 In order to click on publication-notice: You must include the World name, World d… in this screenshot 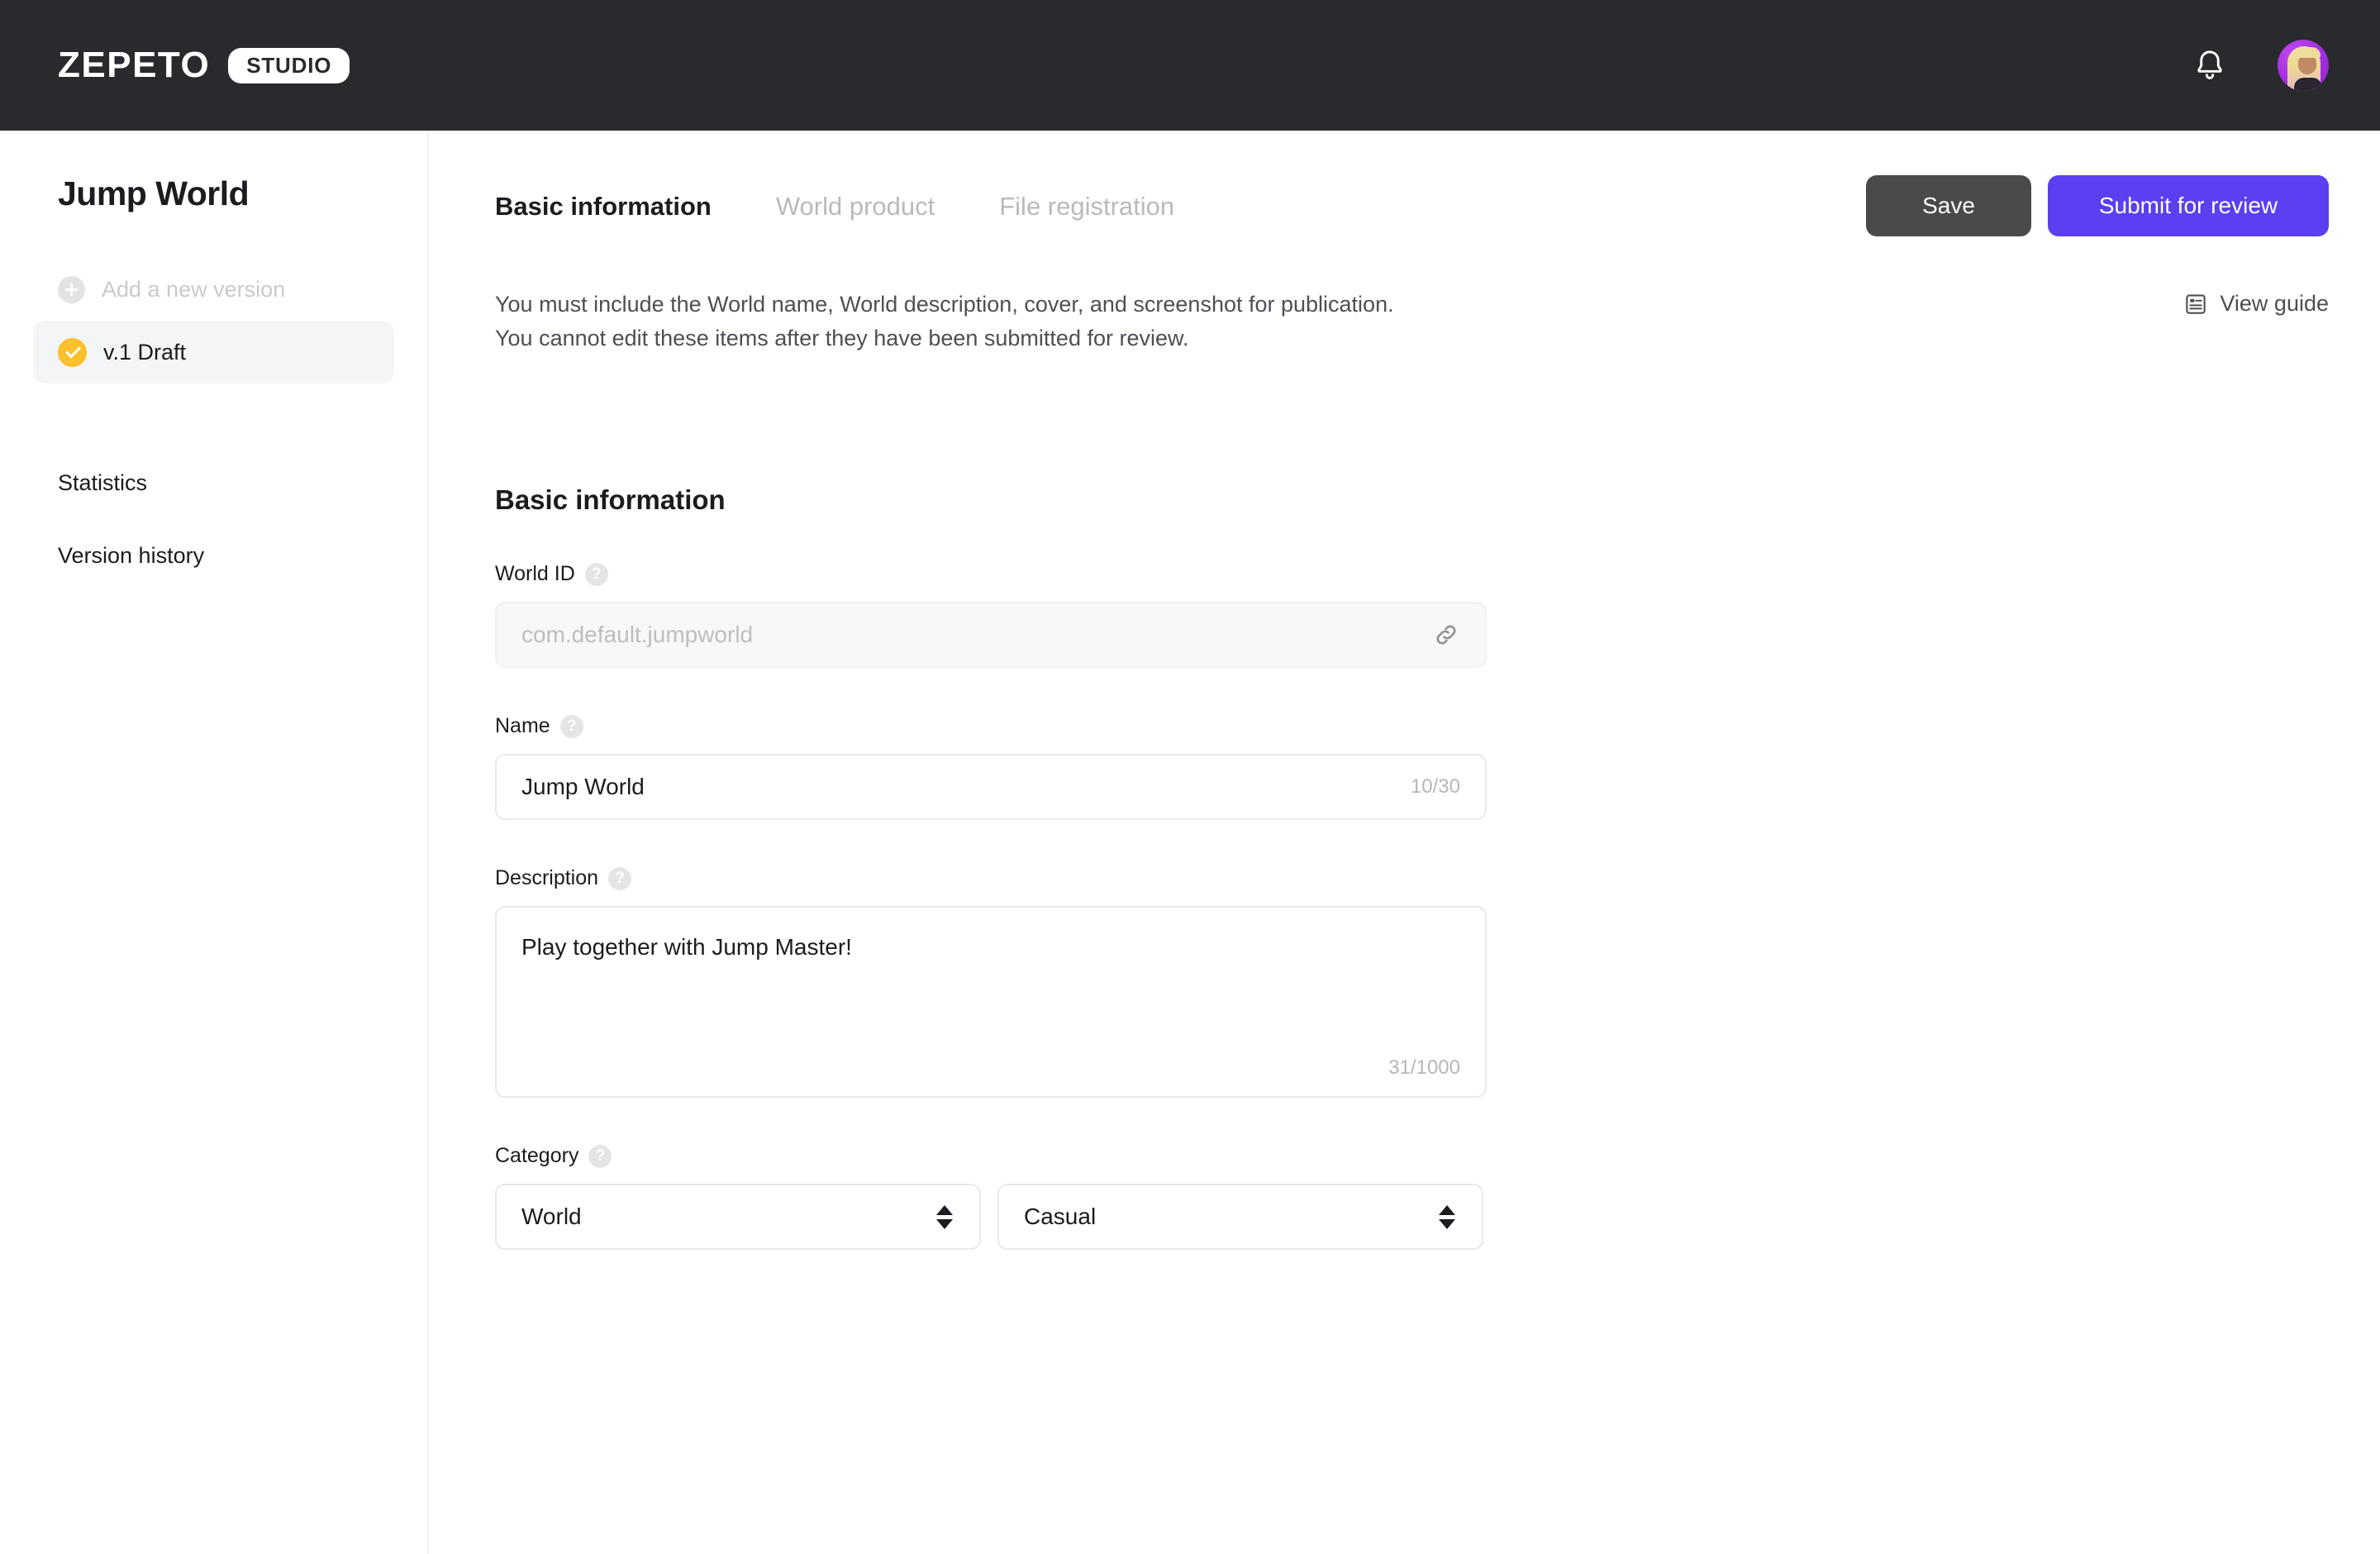, I will do `click(944, 321)`.